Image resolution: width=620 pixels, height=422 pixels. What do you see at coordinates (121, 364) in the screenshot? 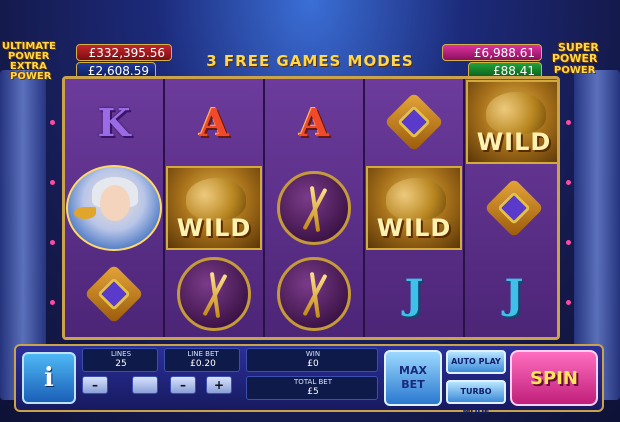
I see `lines-value: 25` at bounding box center [121, 364].